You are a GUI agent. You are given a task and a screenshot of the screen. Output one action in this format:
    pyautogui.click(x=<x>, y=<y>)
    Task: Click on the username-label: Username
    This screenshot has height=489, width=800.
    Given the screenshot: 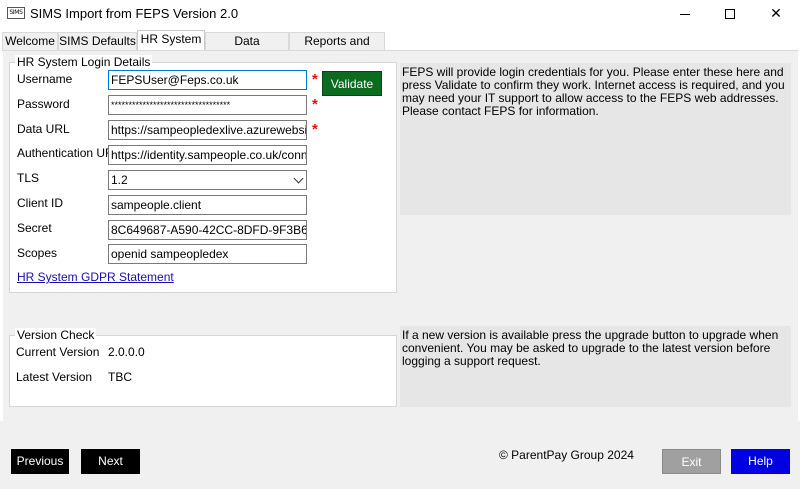 What is the action you would take?
    pyautogui.click(x=45, y=79)
    